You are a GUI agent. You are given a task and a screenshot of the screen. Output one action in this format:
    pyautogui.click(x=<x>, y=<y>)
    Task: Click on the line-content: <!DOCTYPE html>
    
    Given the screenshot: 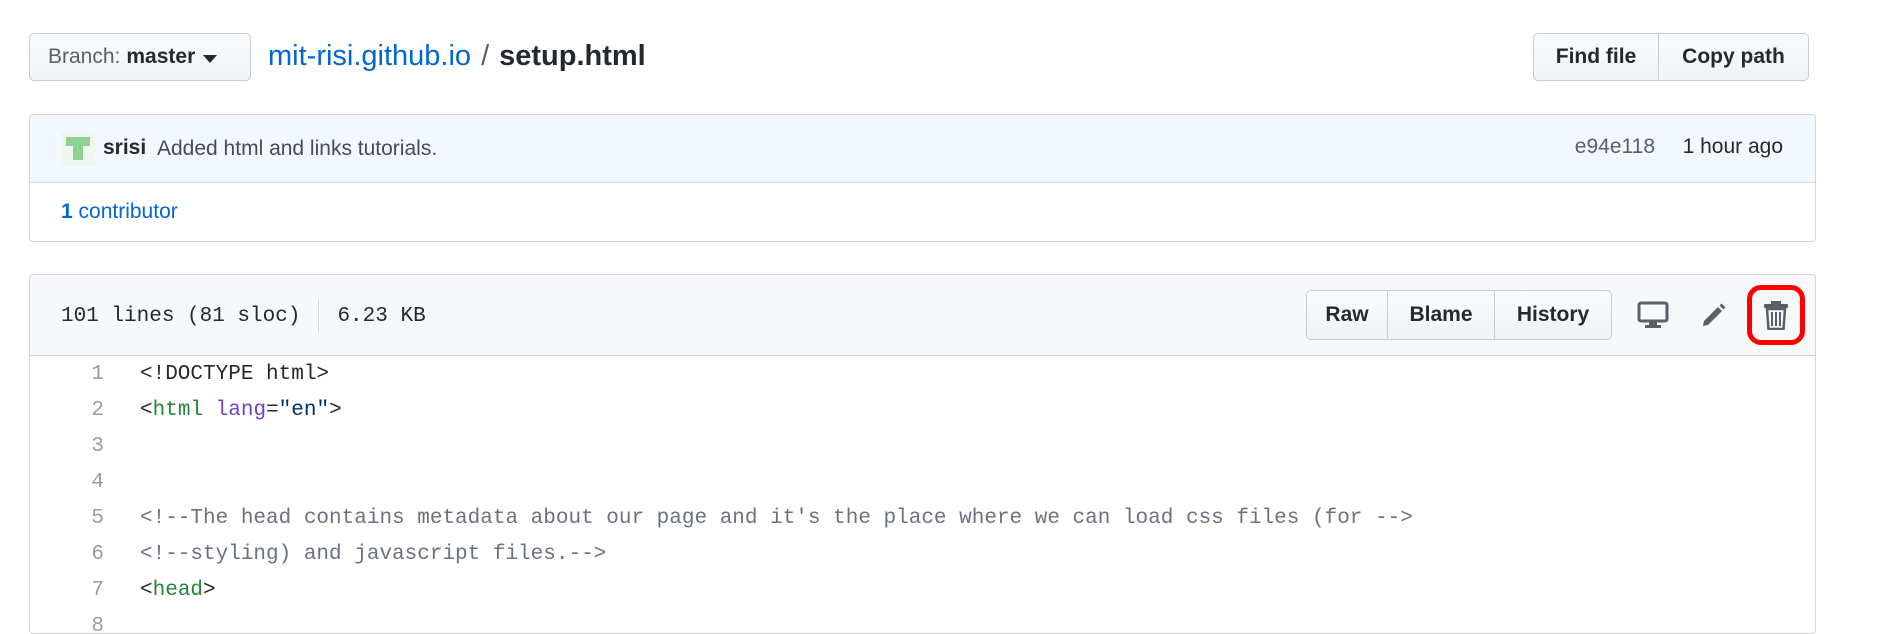 What is the action you would take?
    pyautogui.click(x=234, y=374)
    